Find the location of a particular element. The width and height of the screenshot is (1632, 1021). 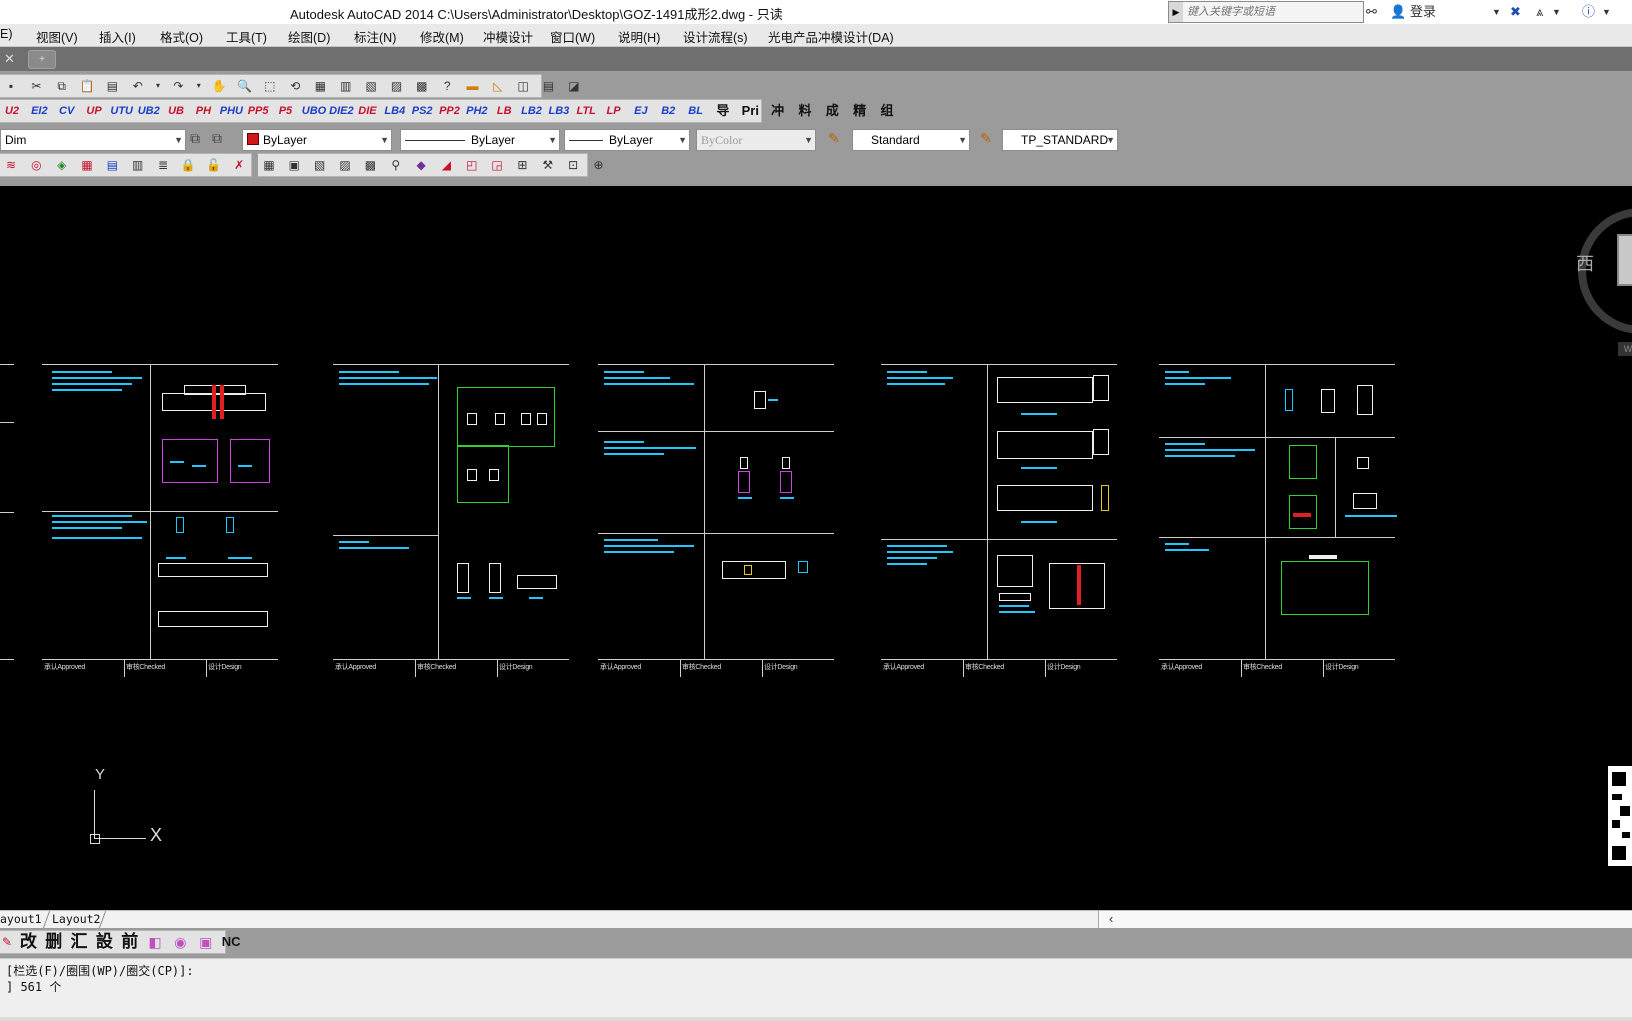

menu-dimension: 标注(N) is located at coordinates (375, 36).